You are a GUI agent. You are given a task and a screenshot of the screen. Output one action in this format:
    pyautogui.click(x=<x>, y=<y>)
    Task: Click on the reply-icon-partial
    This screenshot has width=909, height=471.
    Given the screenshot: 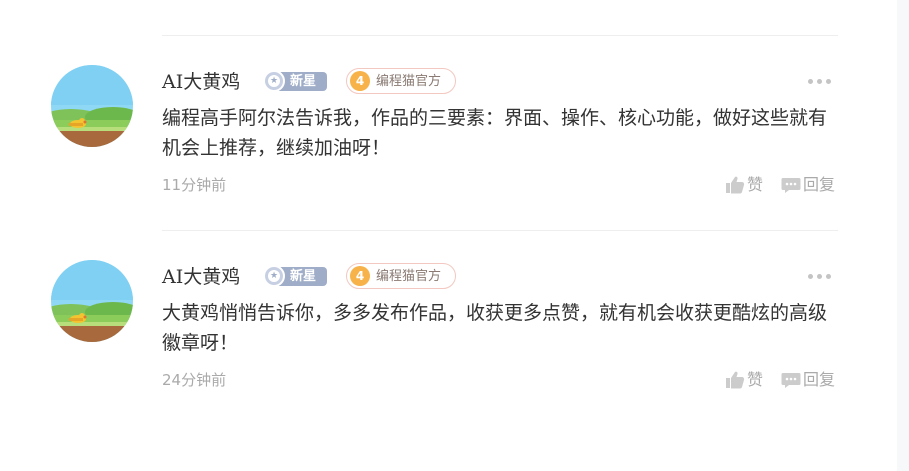 What is the action you would take?
    pyautogui.click(x=820, y=1)
    